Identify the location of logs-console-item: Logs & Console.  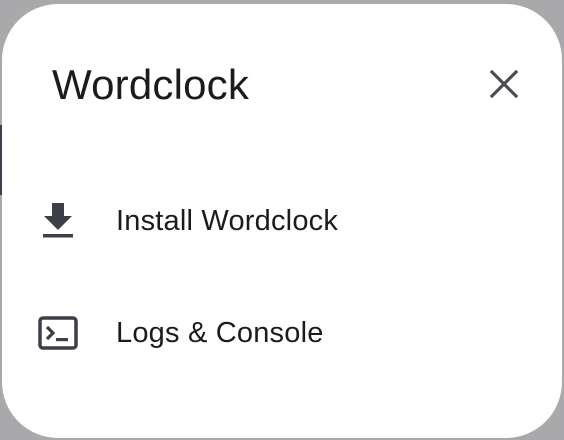
(282, 333).